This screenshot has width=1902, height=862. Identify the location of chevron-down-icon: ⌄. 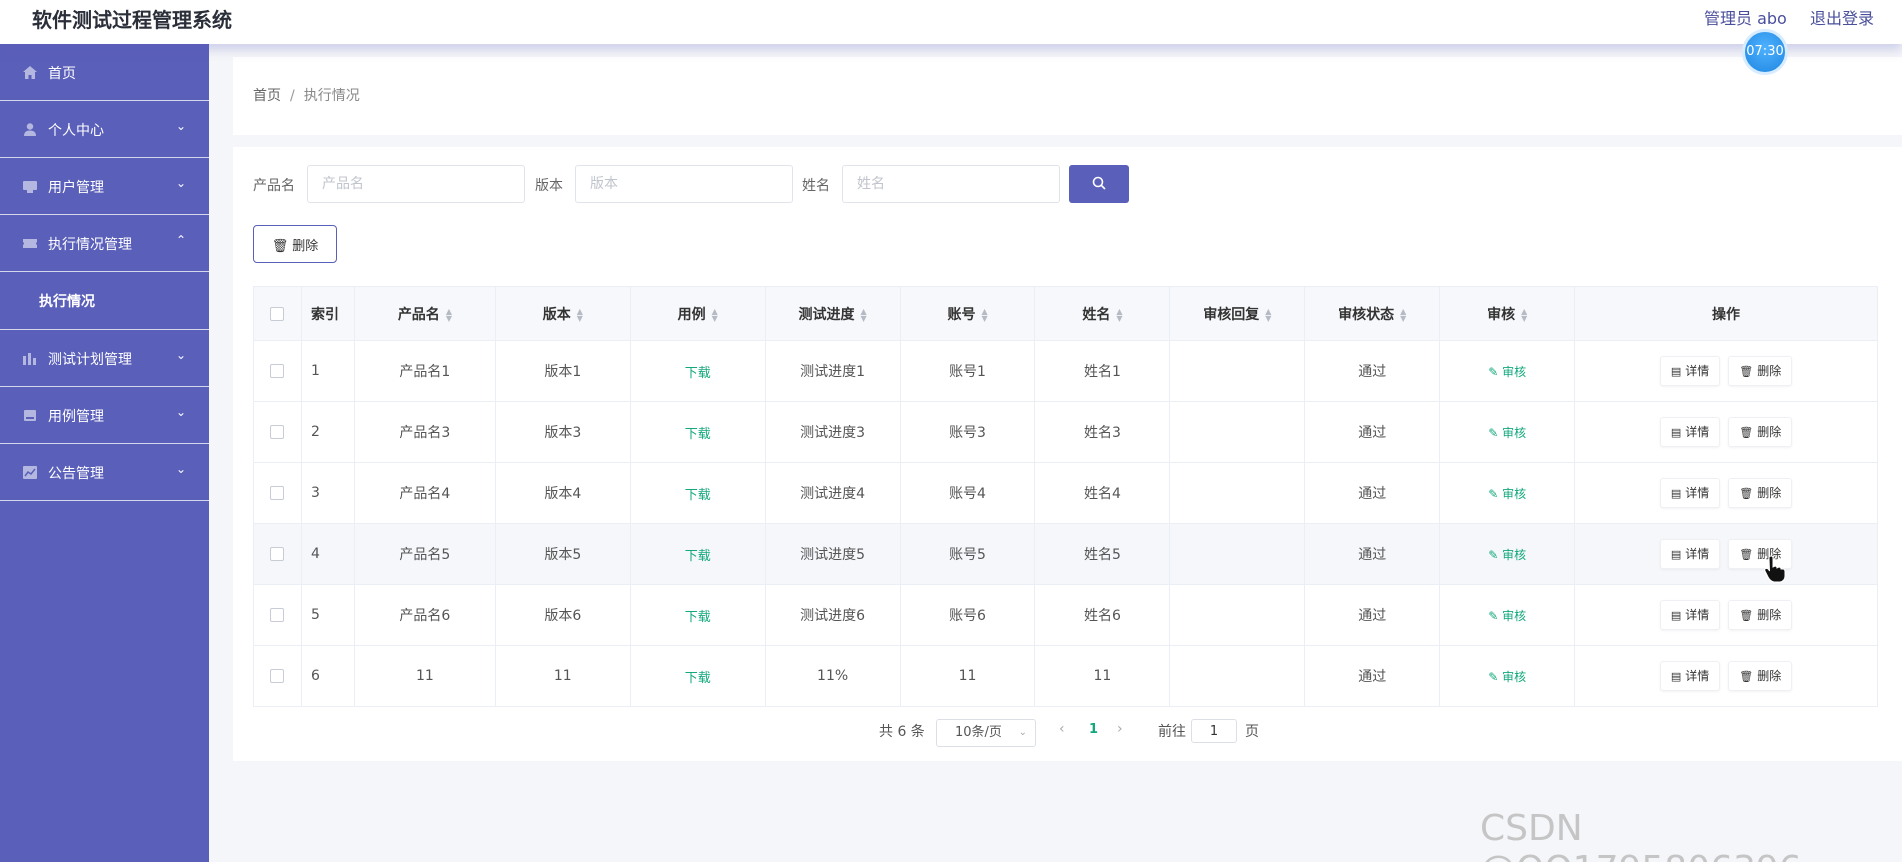
(181, 355).